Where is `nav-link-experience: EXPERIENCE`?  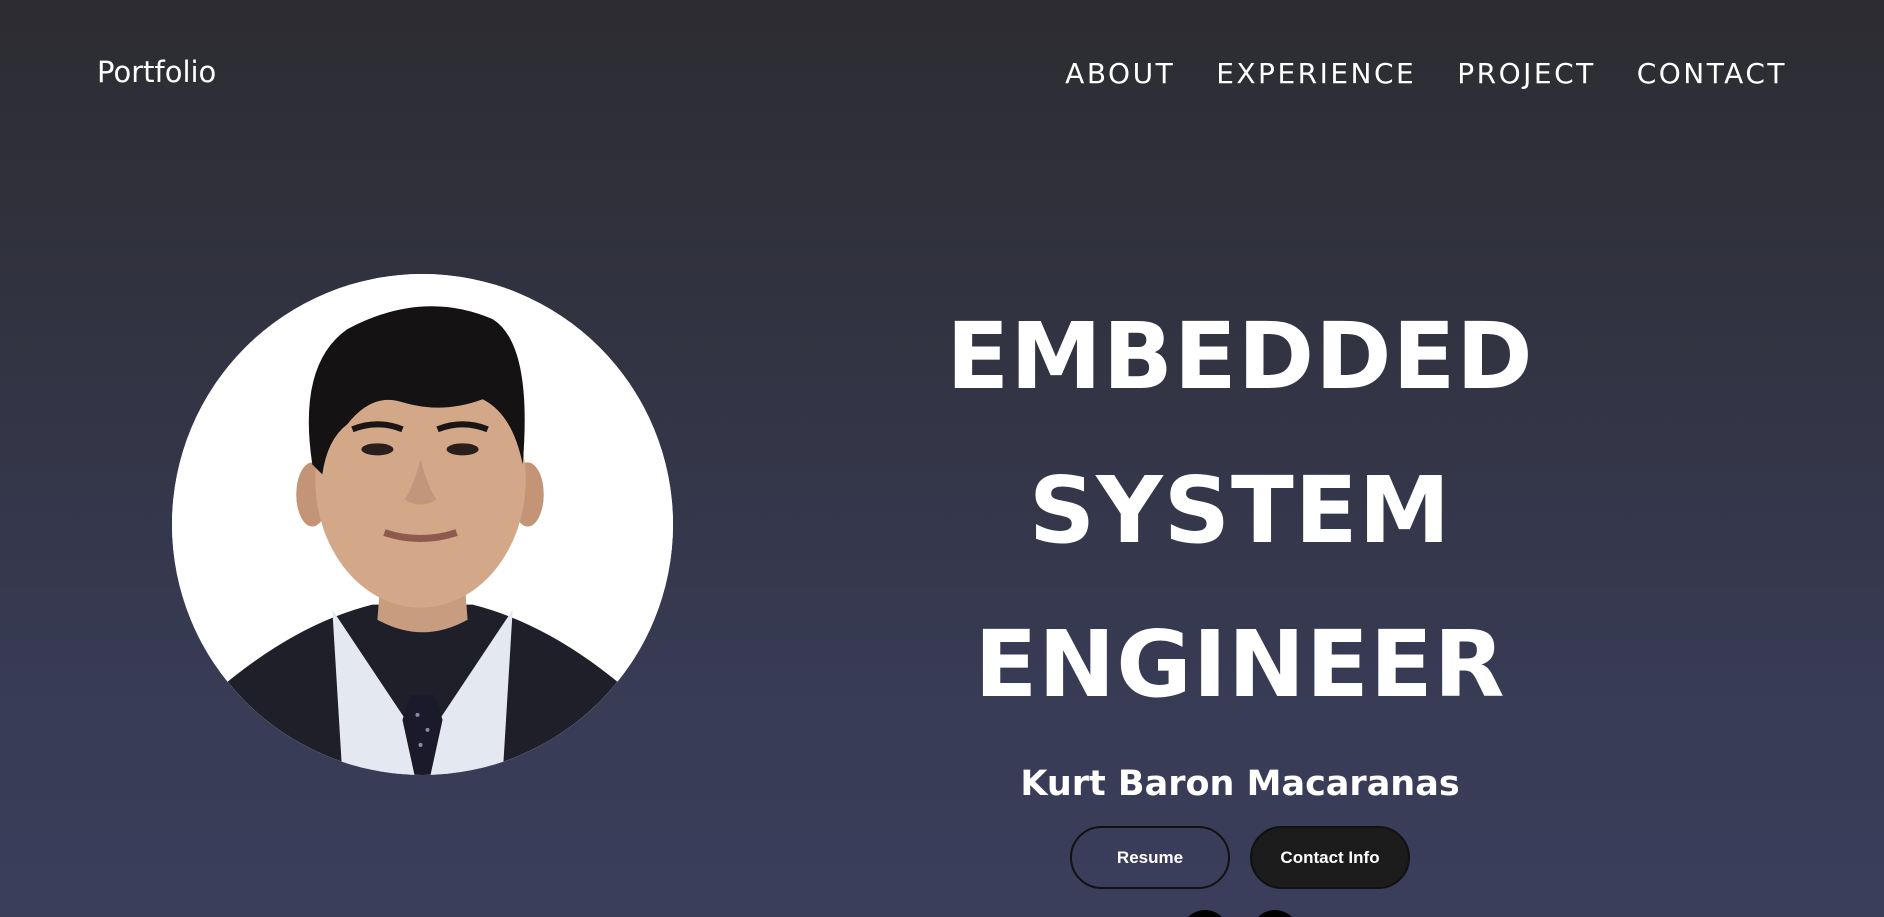
nav-link-experience: EXPERIENCE is located at coordinates (1316, 73).